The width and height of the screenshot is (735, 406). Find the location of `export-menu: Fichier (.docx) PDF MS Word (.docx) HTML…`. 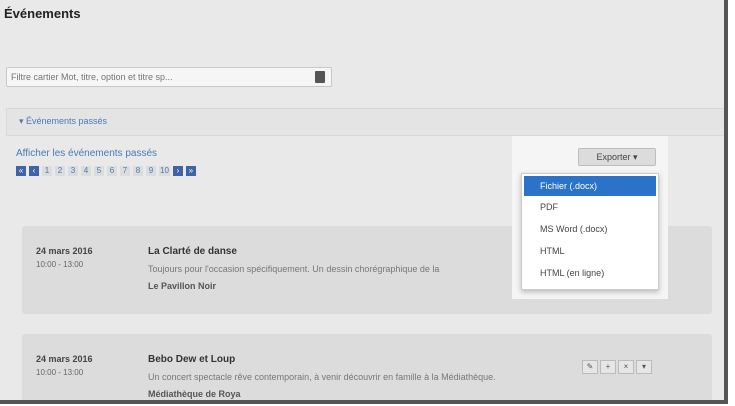

export-menu: Fichier (.docx) PDF MS Word (.docx) HTML… is located at coordinates (590, 231).